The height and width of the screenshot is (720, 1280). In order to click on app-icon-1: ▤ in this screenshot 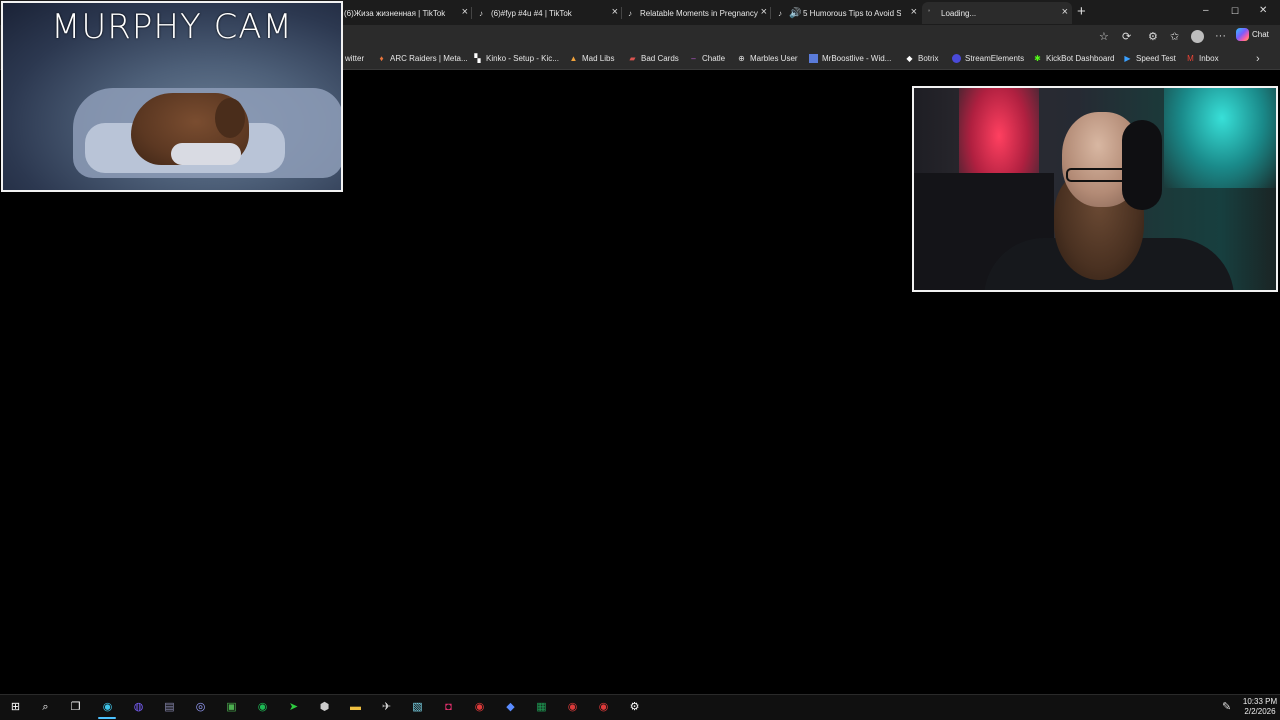, I will do `click(169, 707)`.